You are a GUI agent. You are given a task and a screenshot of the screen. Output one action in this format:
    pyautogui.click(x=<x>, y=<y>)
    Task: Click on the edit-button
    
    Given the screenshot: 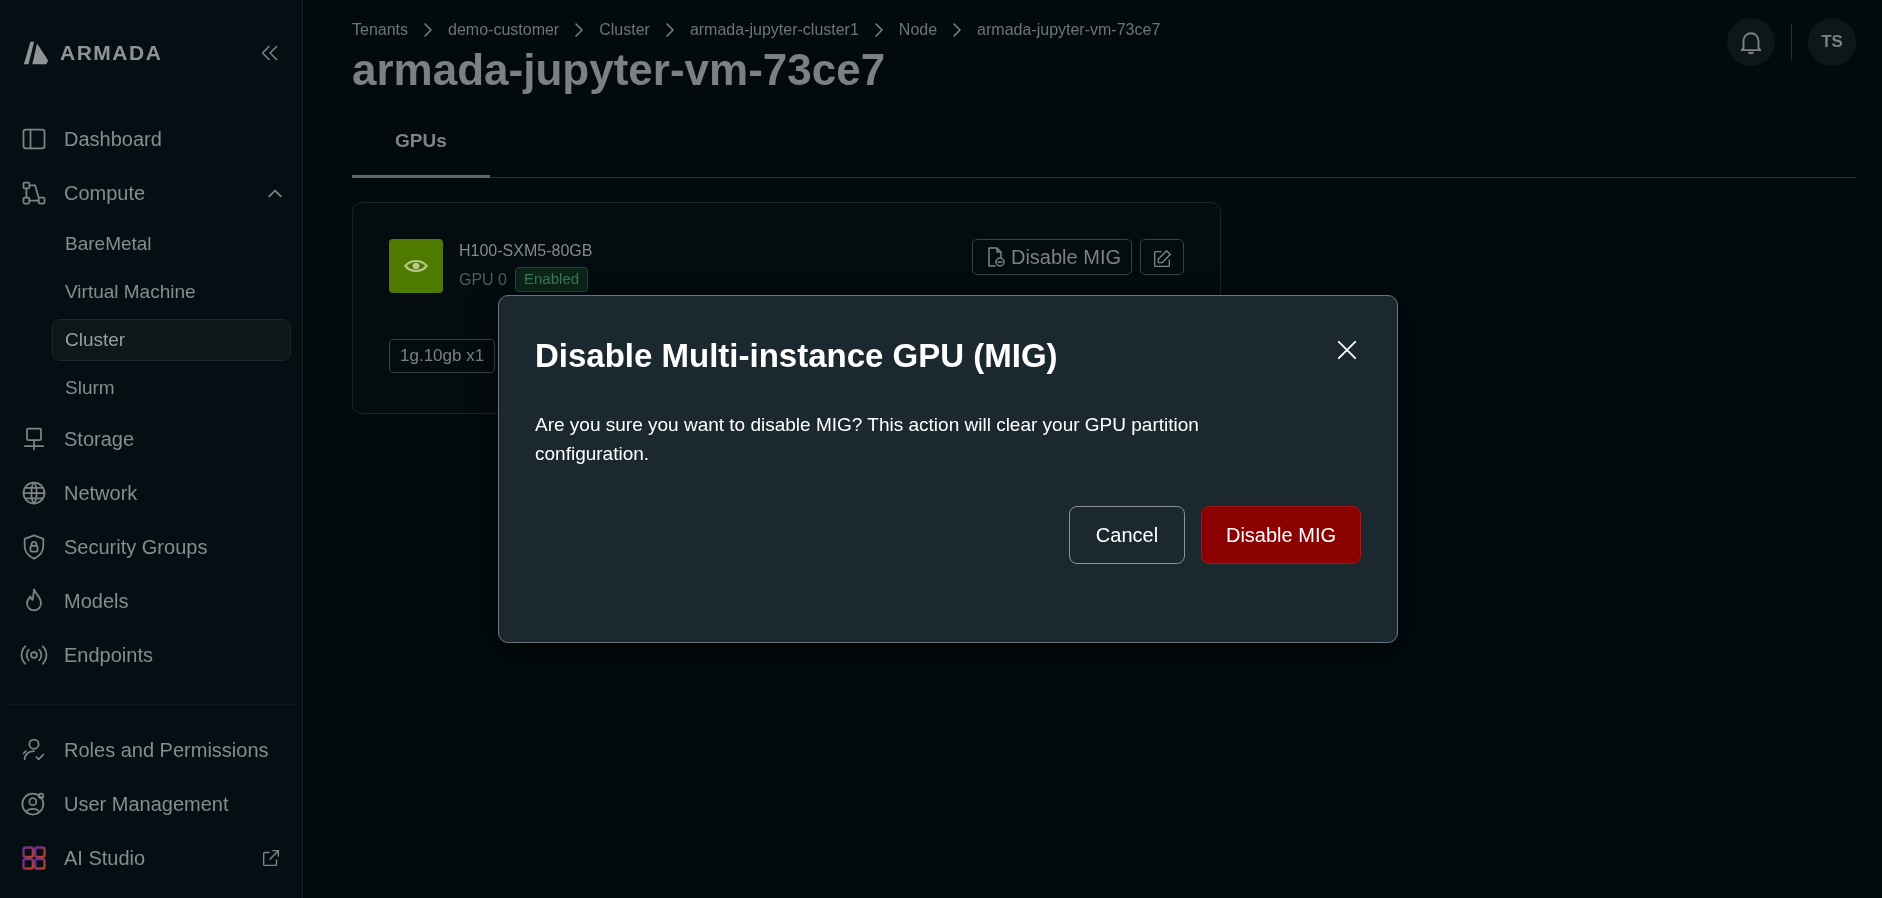 What is the action you would take?
    pyautogui.click(x=1162, y=257)
    